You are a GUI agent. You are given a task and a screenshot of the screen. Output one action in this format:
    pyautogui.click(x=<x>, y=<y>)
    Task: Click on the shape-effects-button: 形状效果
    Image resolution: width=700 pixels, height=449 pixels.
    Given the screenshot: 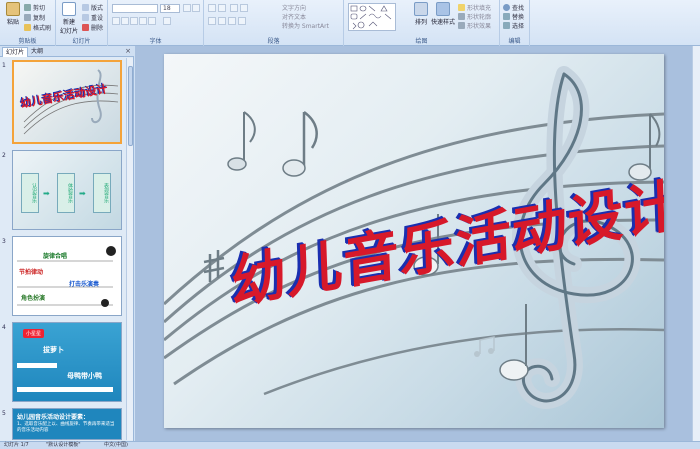 What is the action you would take?
    pyautogui.click(x=474, y=25)
    